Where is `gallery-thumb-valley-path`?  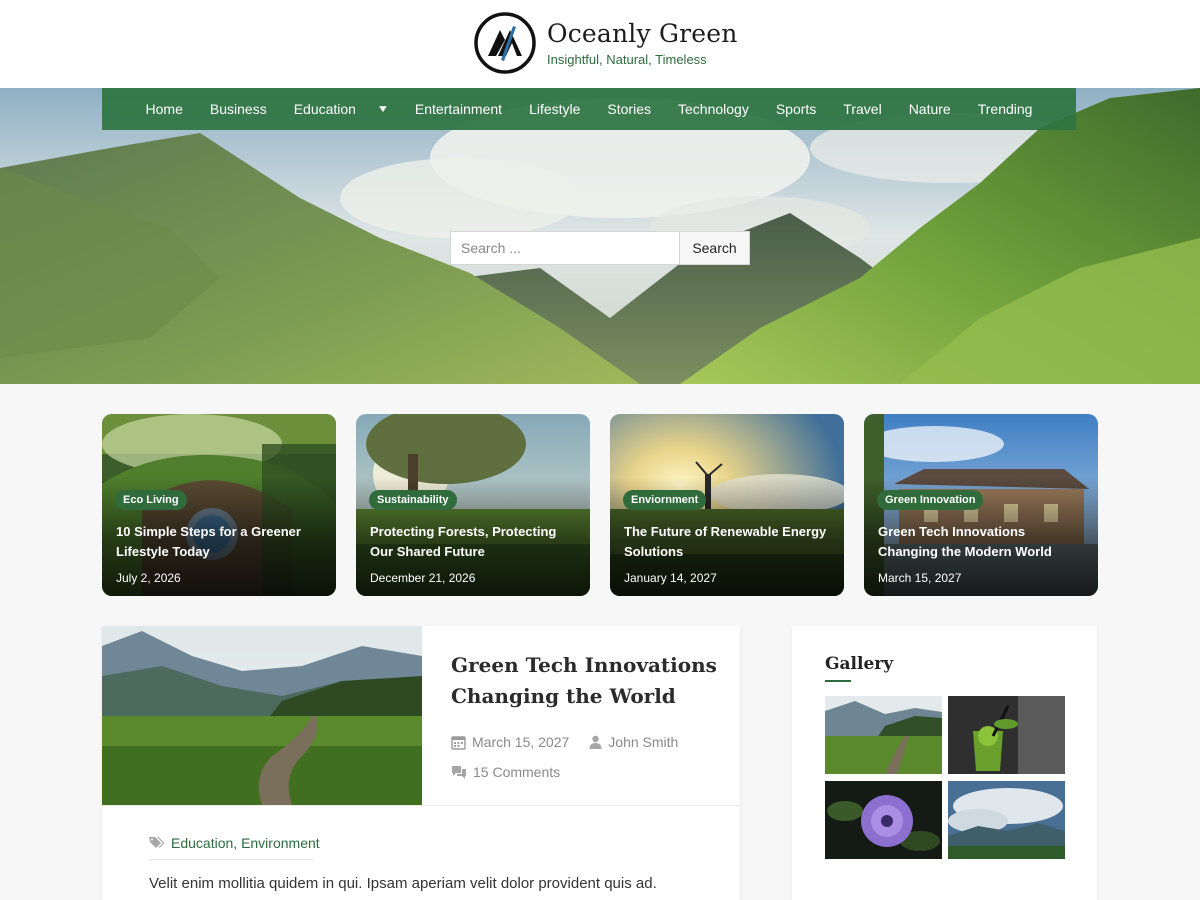 gallery-thumb-valley-path is located at coordinates (883, 735).